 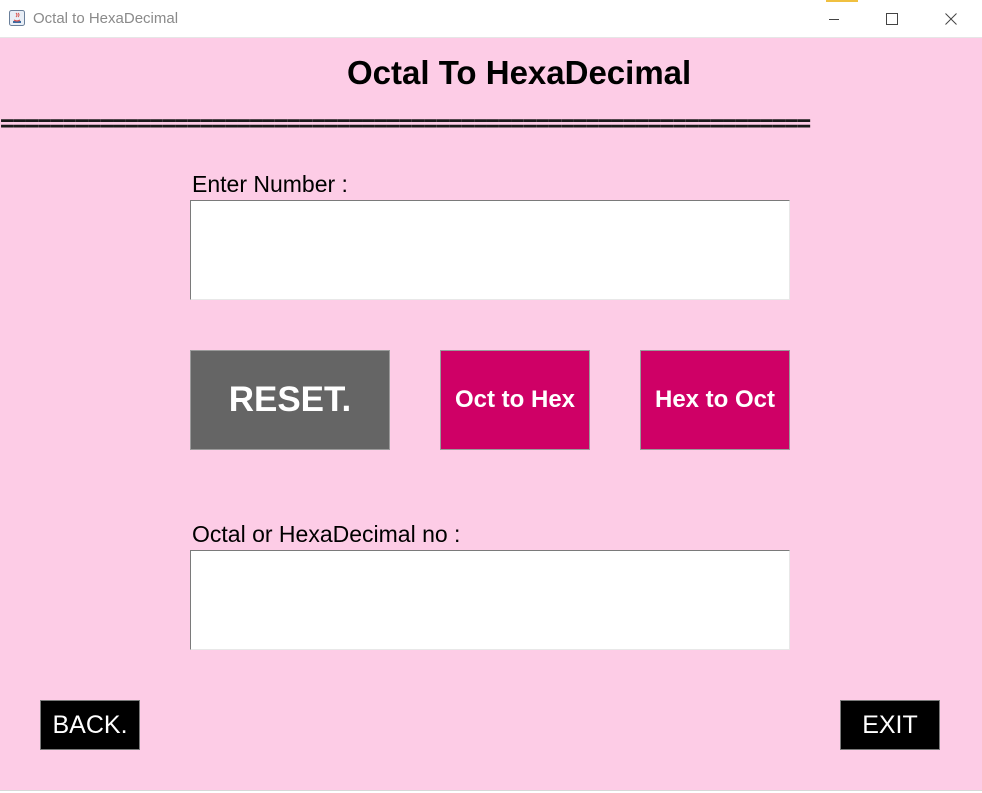 I want to click on minimize-button, so click(x=834, y=19).